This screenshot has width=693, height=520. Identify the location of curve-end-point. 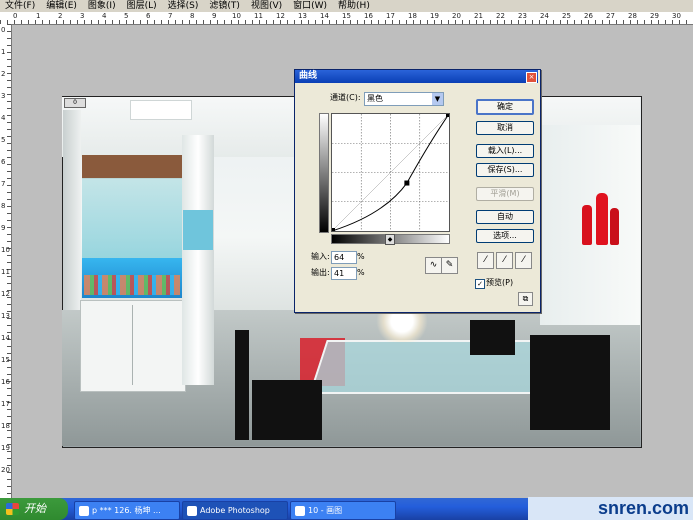
(447, 115).